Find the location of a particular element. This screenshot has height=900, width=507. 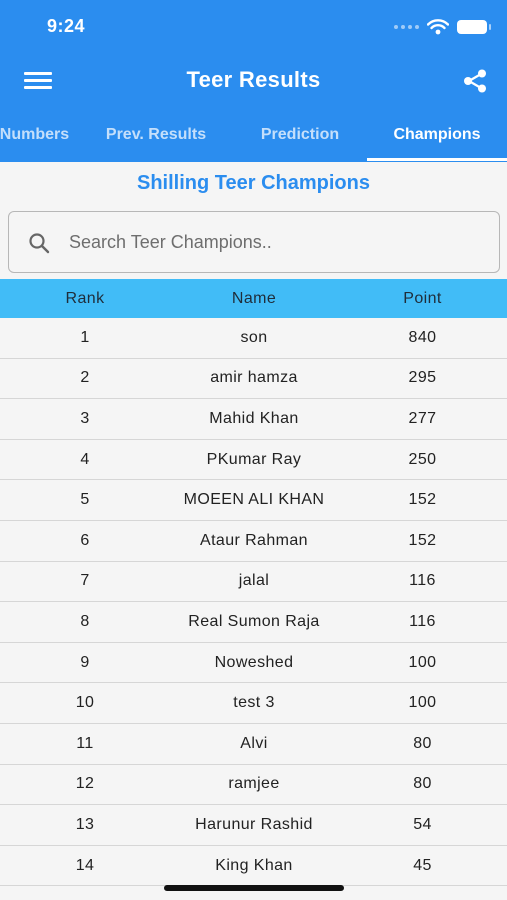

name-cell: amir hamza is located at coordinates (254, 378).